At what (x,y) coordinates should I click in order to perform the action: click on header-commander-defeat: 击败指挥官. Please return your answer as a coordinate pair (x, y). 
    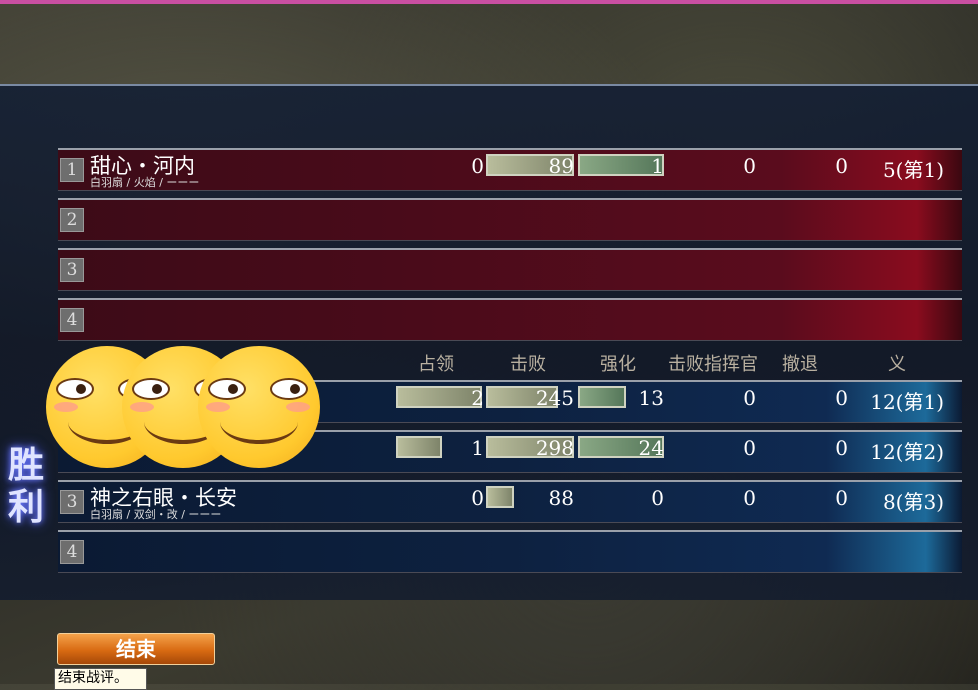
    Looking at the image, I should click on (713, 364).